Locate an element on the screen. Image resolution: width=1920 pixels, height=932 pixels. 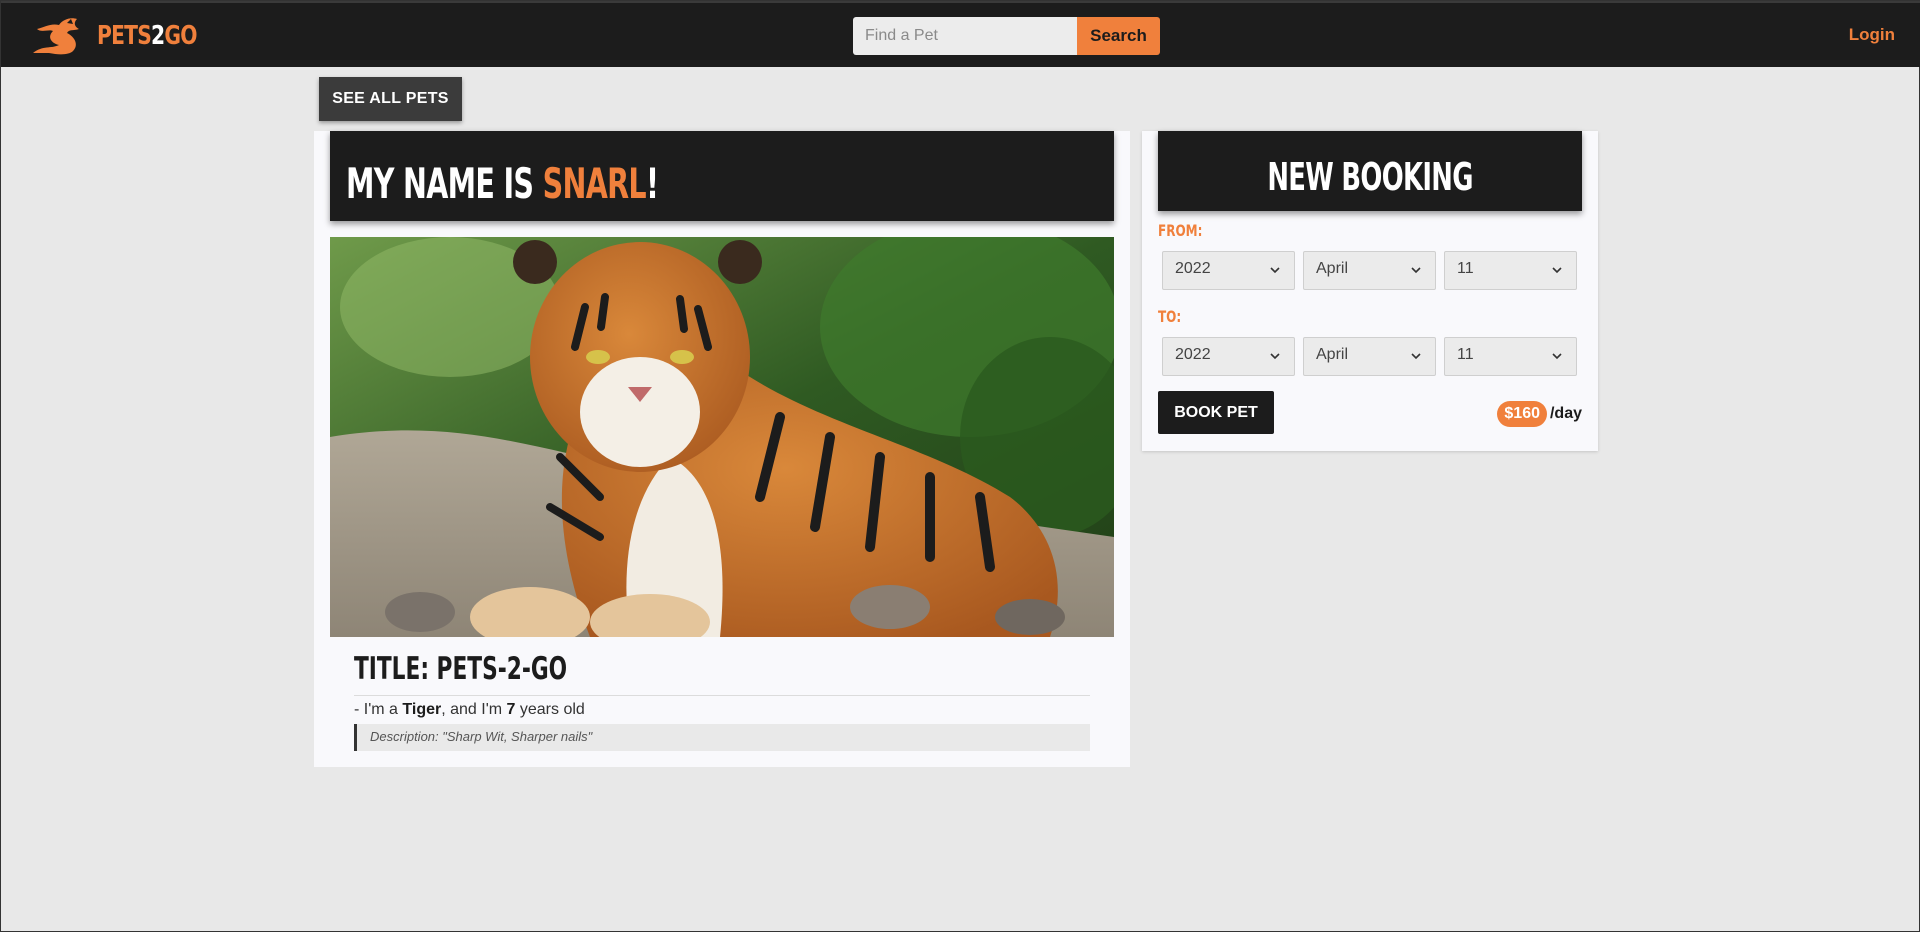
booking-banner: NEW BOOKING is located at coordinates (1370, 171).